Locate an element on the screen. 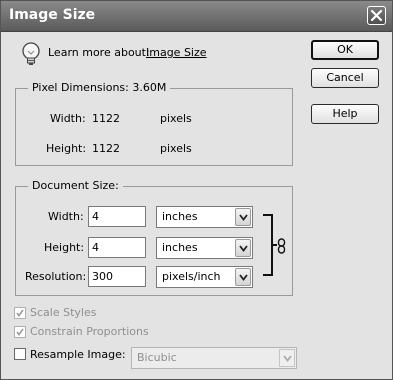  close-icon is located at coordinates (376, 15).